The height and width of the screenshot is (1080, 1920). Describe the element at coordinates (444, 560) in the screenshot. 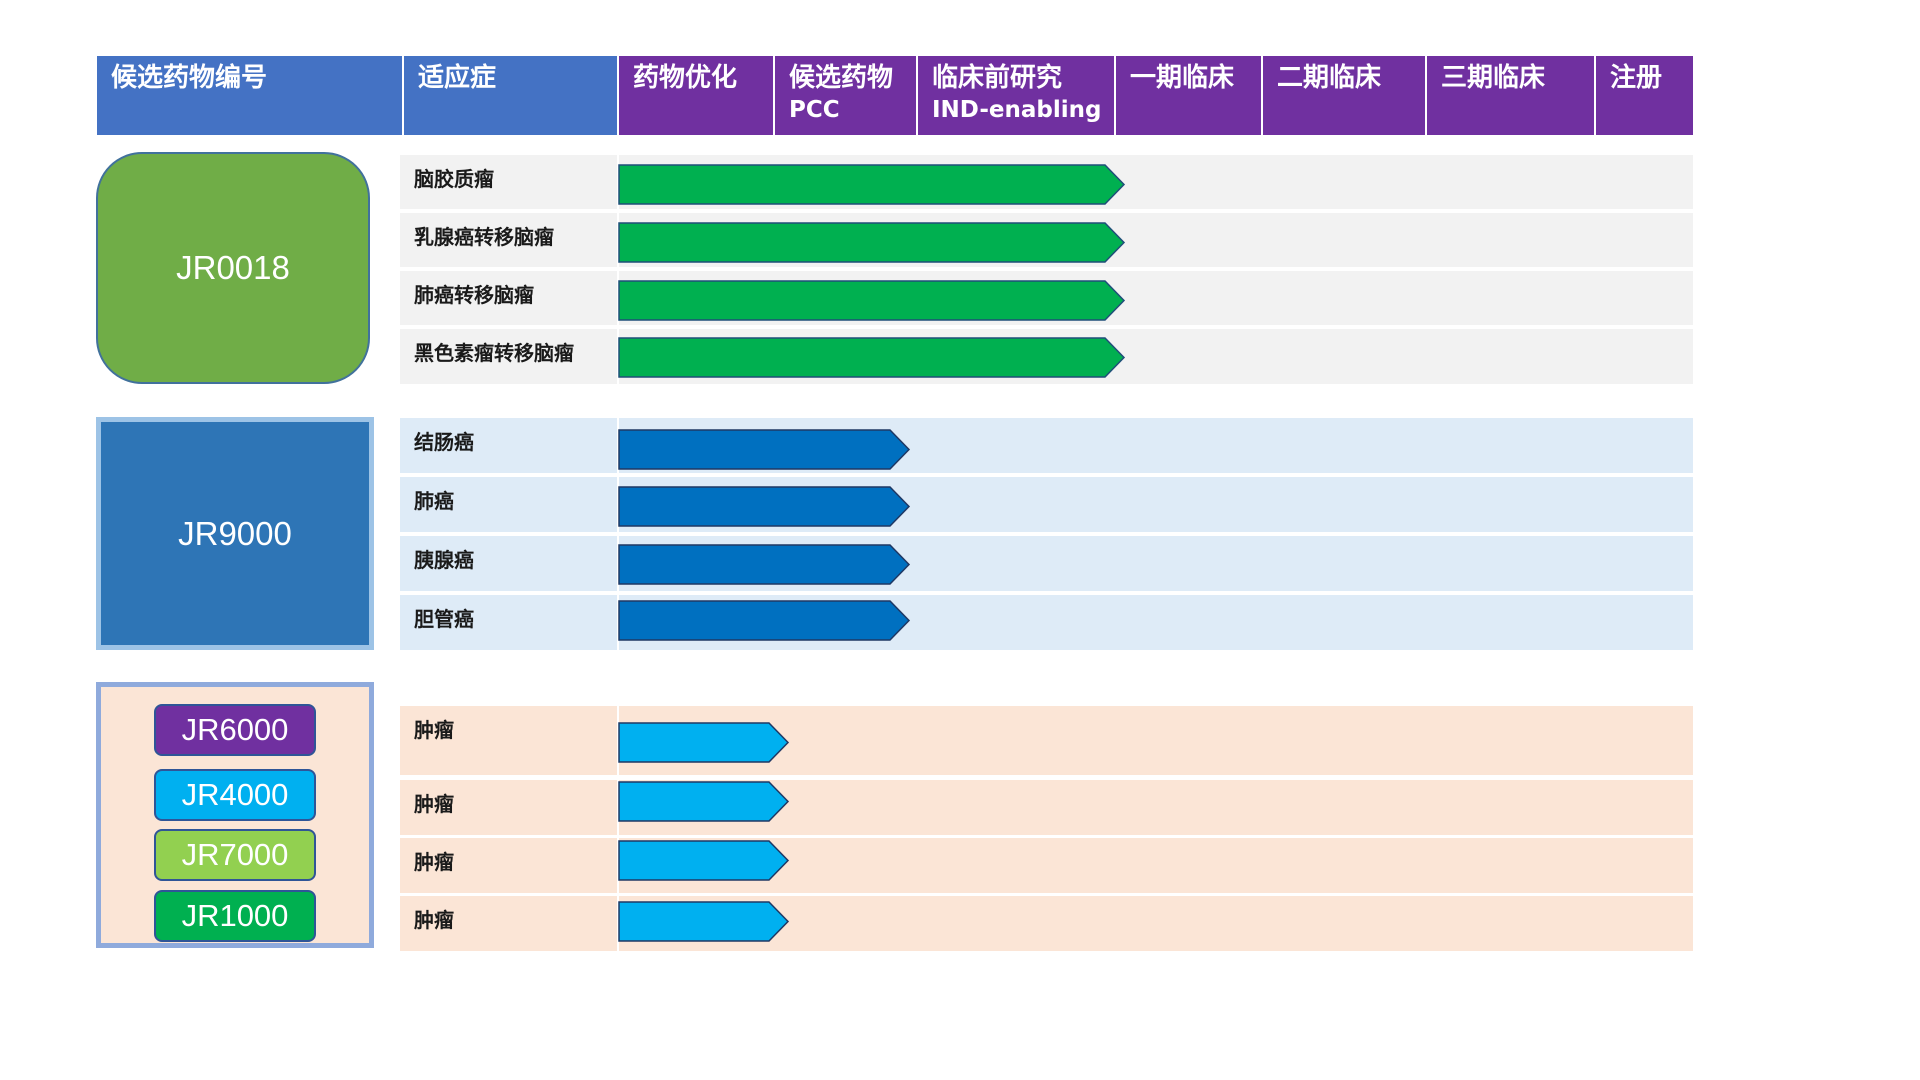

I see `indication-label: 胰腺癌` at that location.